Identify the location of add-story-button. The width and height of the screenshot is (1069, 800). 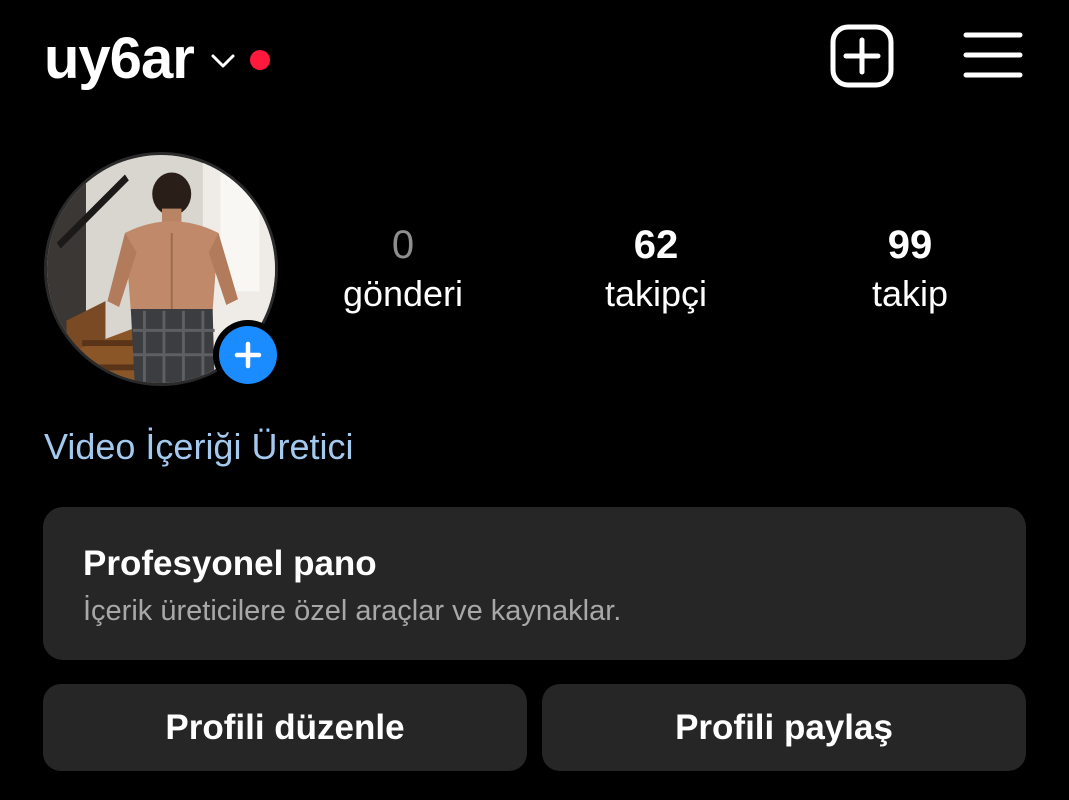
(248, 355).